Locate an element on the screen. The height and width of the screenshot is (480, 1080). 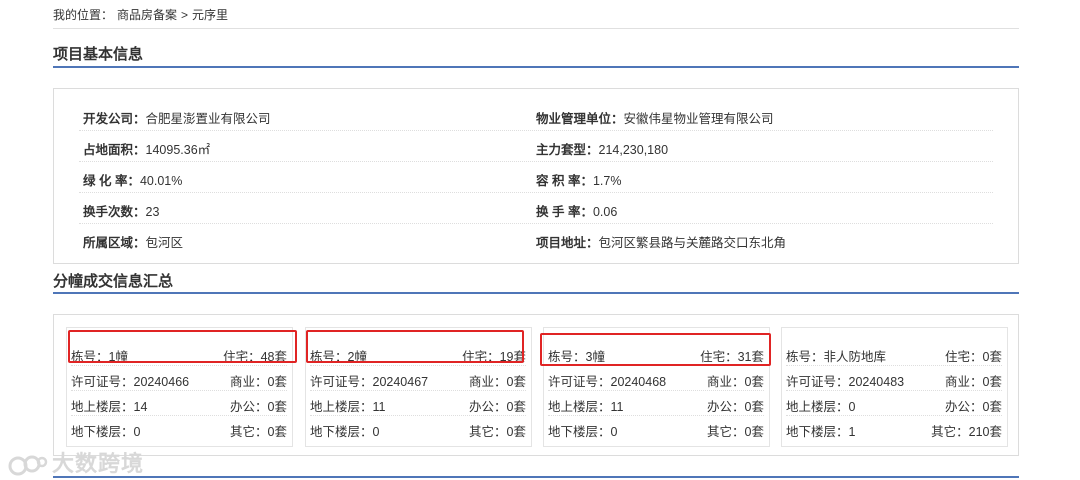
residential-count: 住宅：31套 is located at coordinates (732, 357).